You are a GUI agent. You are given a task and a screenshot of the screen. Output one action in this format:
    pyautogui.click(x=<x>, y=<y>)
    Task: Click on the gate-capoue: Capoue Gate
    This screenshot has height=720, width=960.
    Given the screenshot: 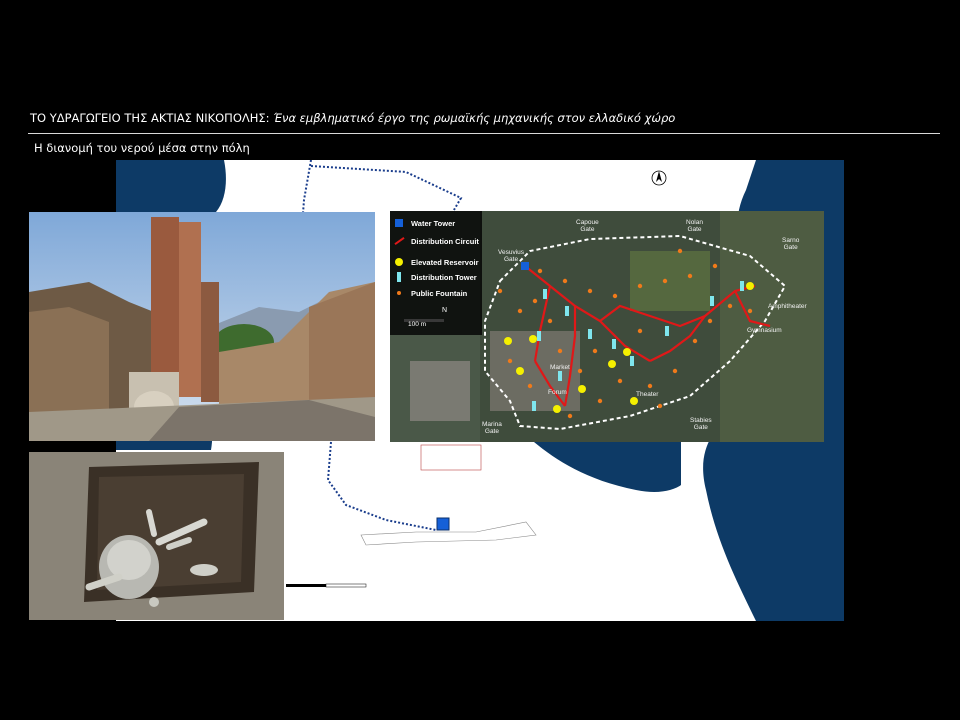 What is the action you would take?
    pyautogui.click(x=587, y=226)
    